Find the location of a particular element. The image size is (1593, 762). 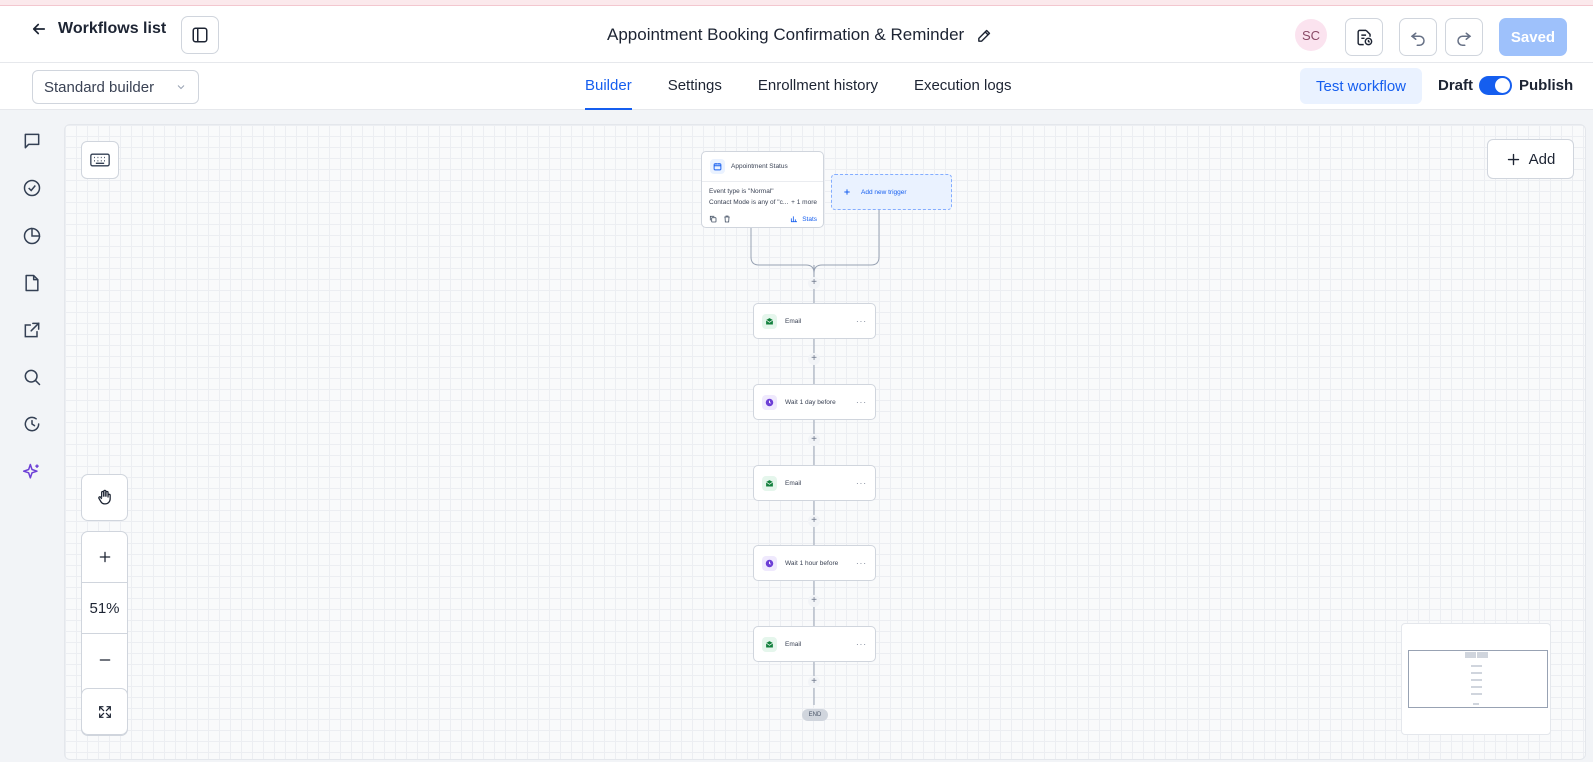

back-to-workflows-link: Workflows list is located at coordinates (98, 29).